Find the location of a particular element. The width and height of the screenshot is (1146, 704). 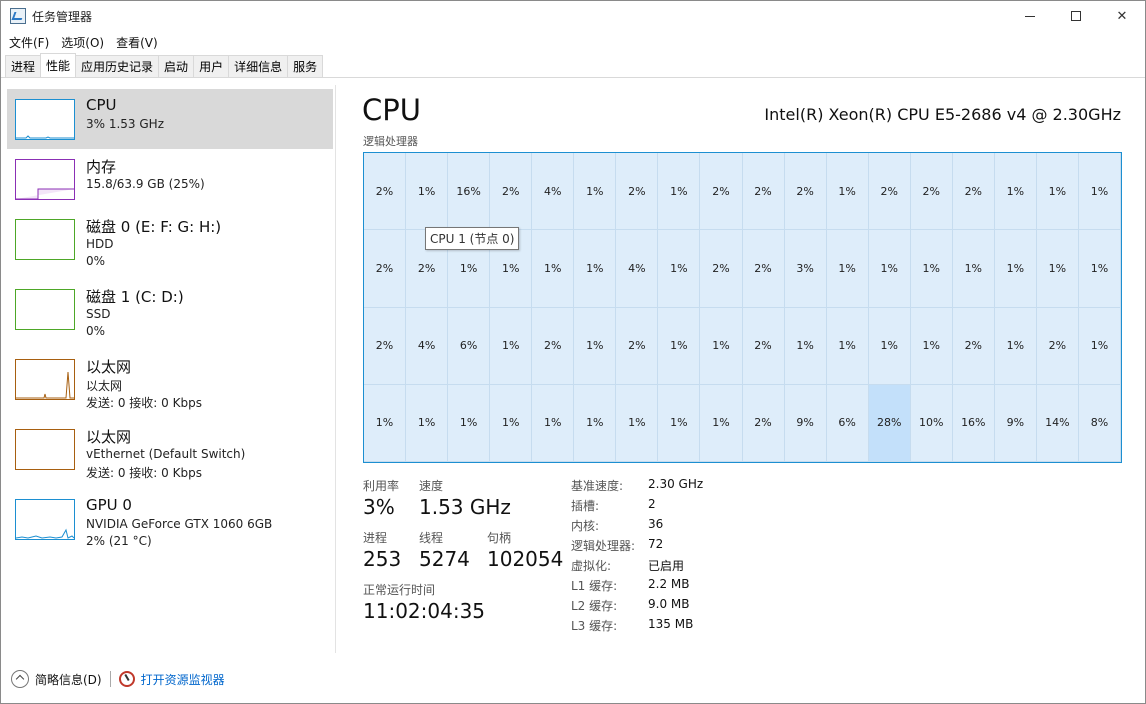

tab-startup: 启动 is located at coordinates (176, 66).